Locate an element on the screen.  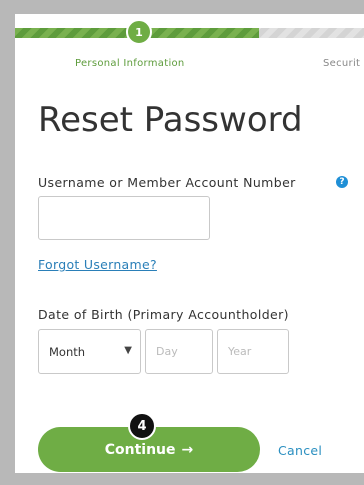
annotation-badge: 4 is located at coordinates (142, 426).